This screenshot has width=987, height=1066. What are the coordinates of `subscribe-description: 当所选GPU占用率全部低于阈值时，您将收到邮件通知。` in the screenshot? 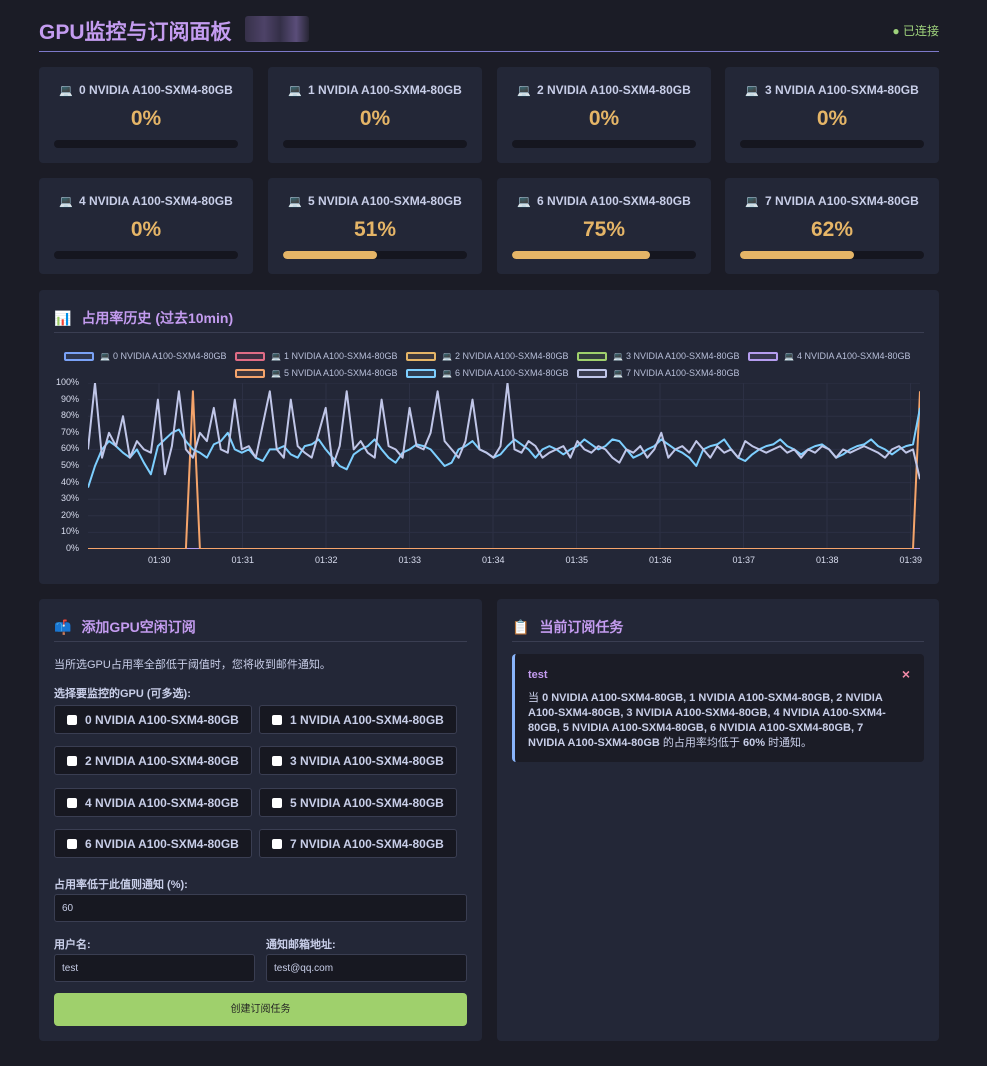 It's located at (192, 665).